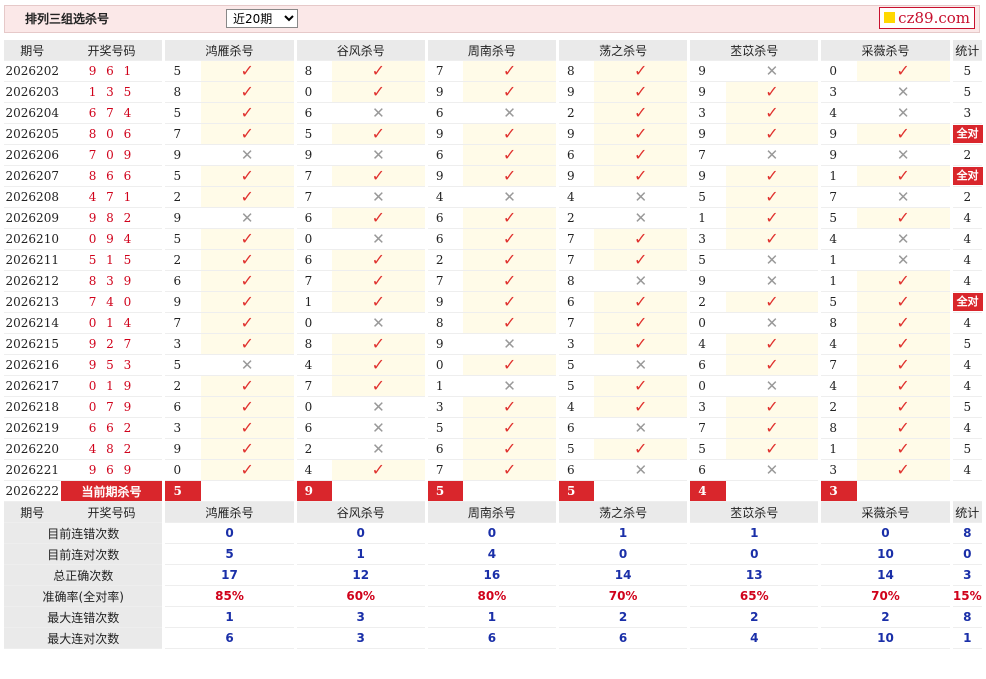 The width and height of the screenshot is (986, 679). Describe the element at coordinates (32, 365) in the screenshot. I see `issue-cell: 2026216` at that location.